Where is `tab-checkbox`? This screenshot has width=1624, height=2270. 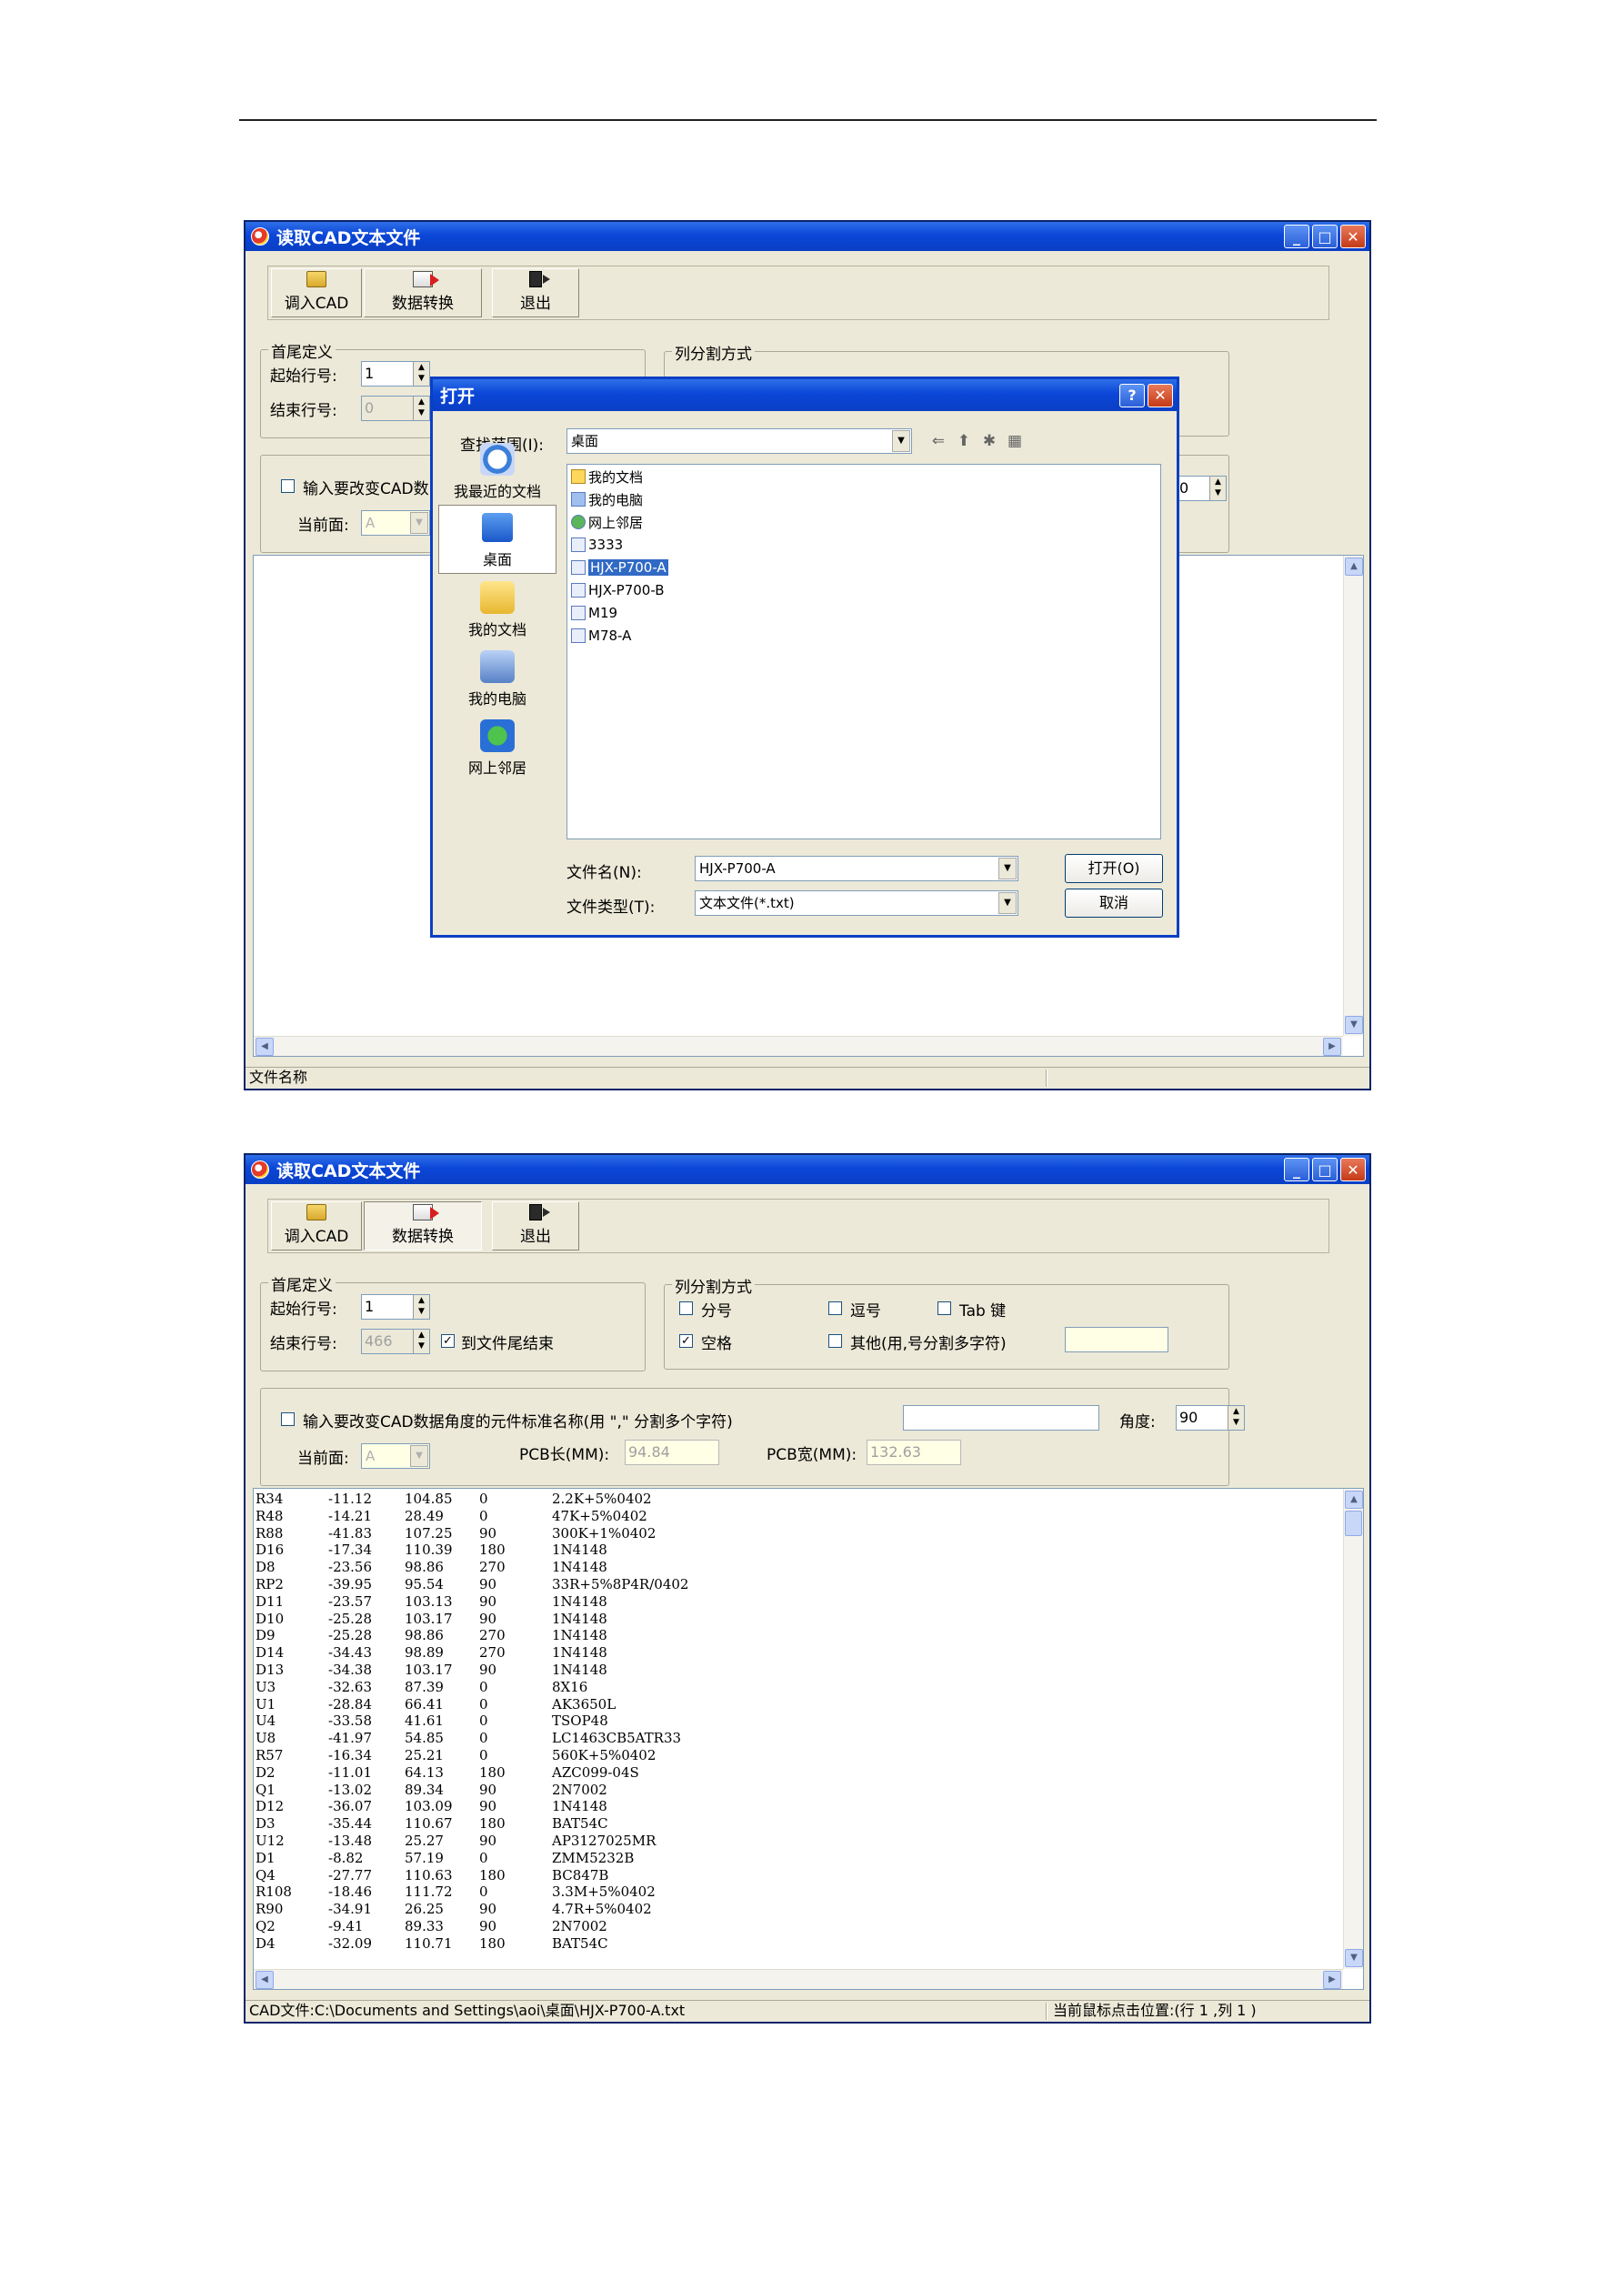
tab-checkbox is located at coordinates (944, 1308).